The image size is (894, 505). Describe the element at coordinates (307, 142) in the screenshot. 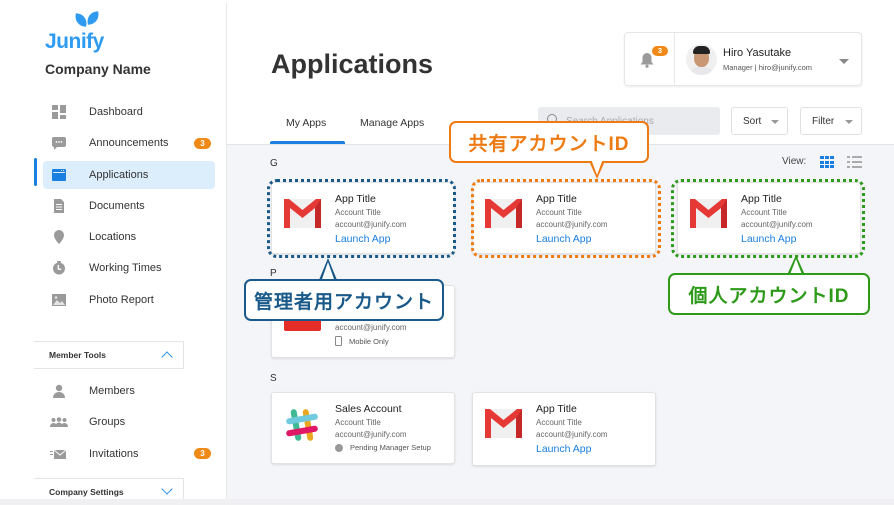

I see `active-tab-indicator` at that location.